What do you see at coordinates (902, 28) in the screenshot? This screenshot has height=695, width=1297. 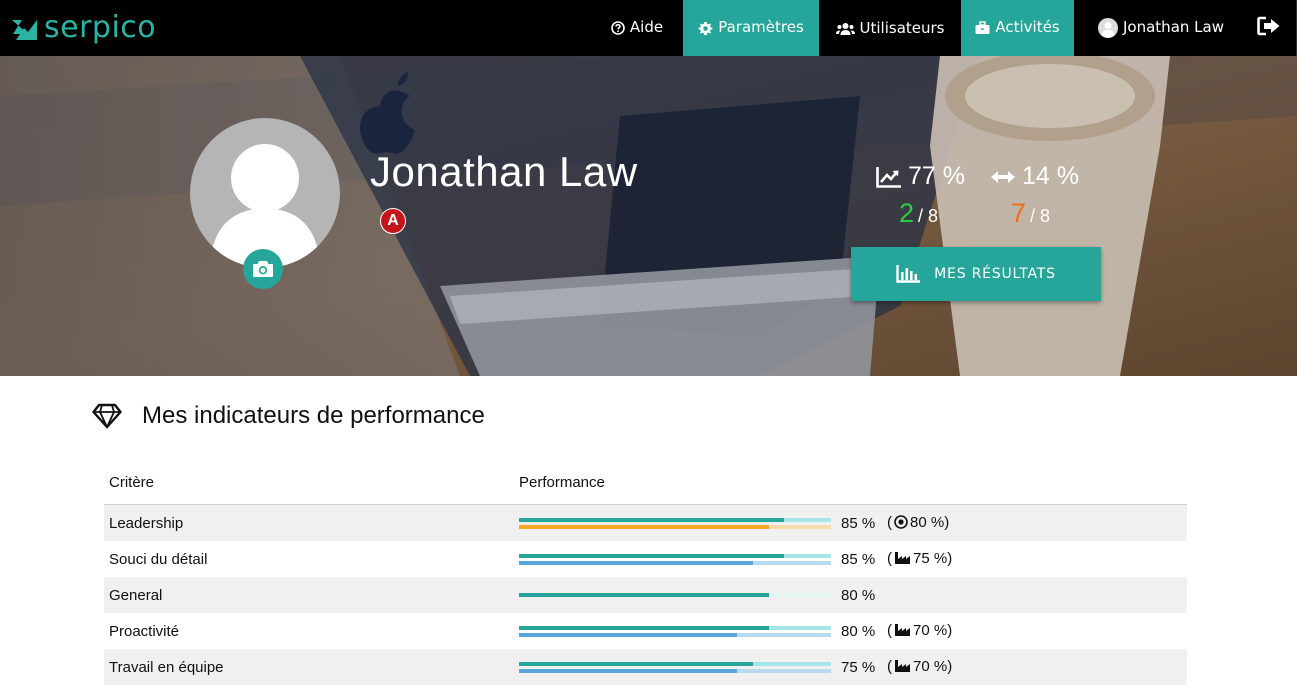 I see `nav-users-label: Utilisateurs` at bounding box center [902, 28].